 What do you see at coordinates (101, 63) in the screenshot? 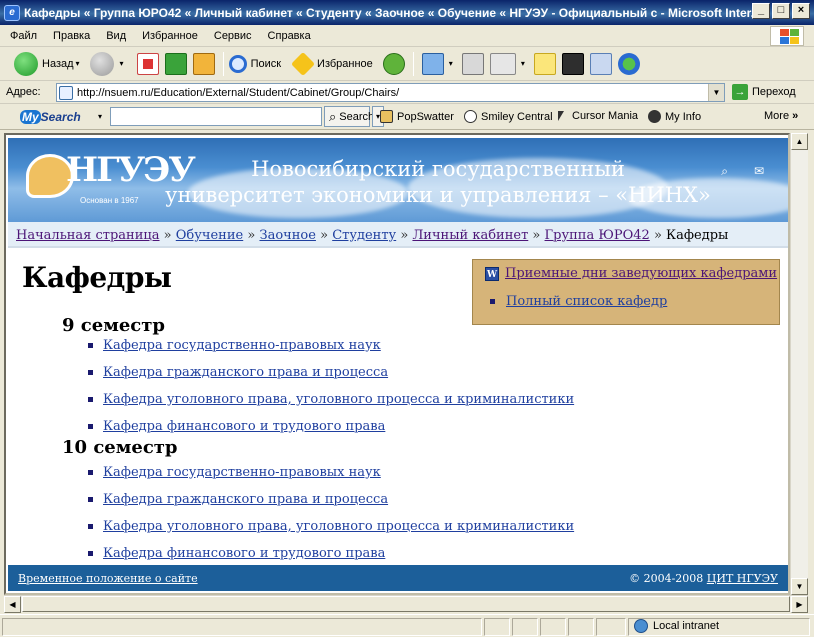
I see `forward-arrow-icon` at bounding box center [101, 63].